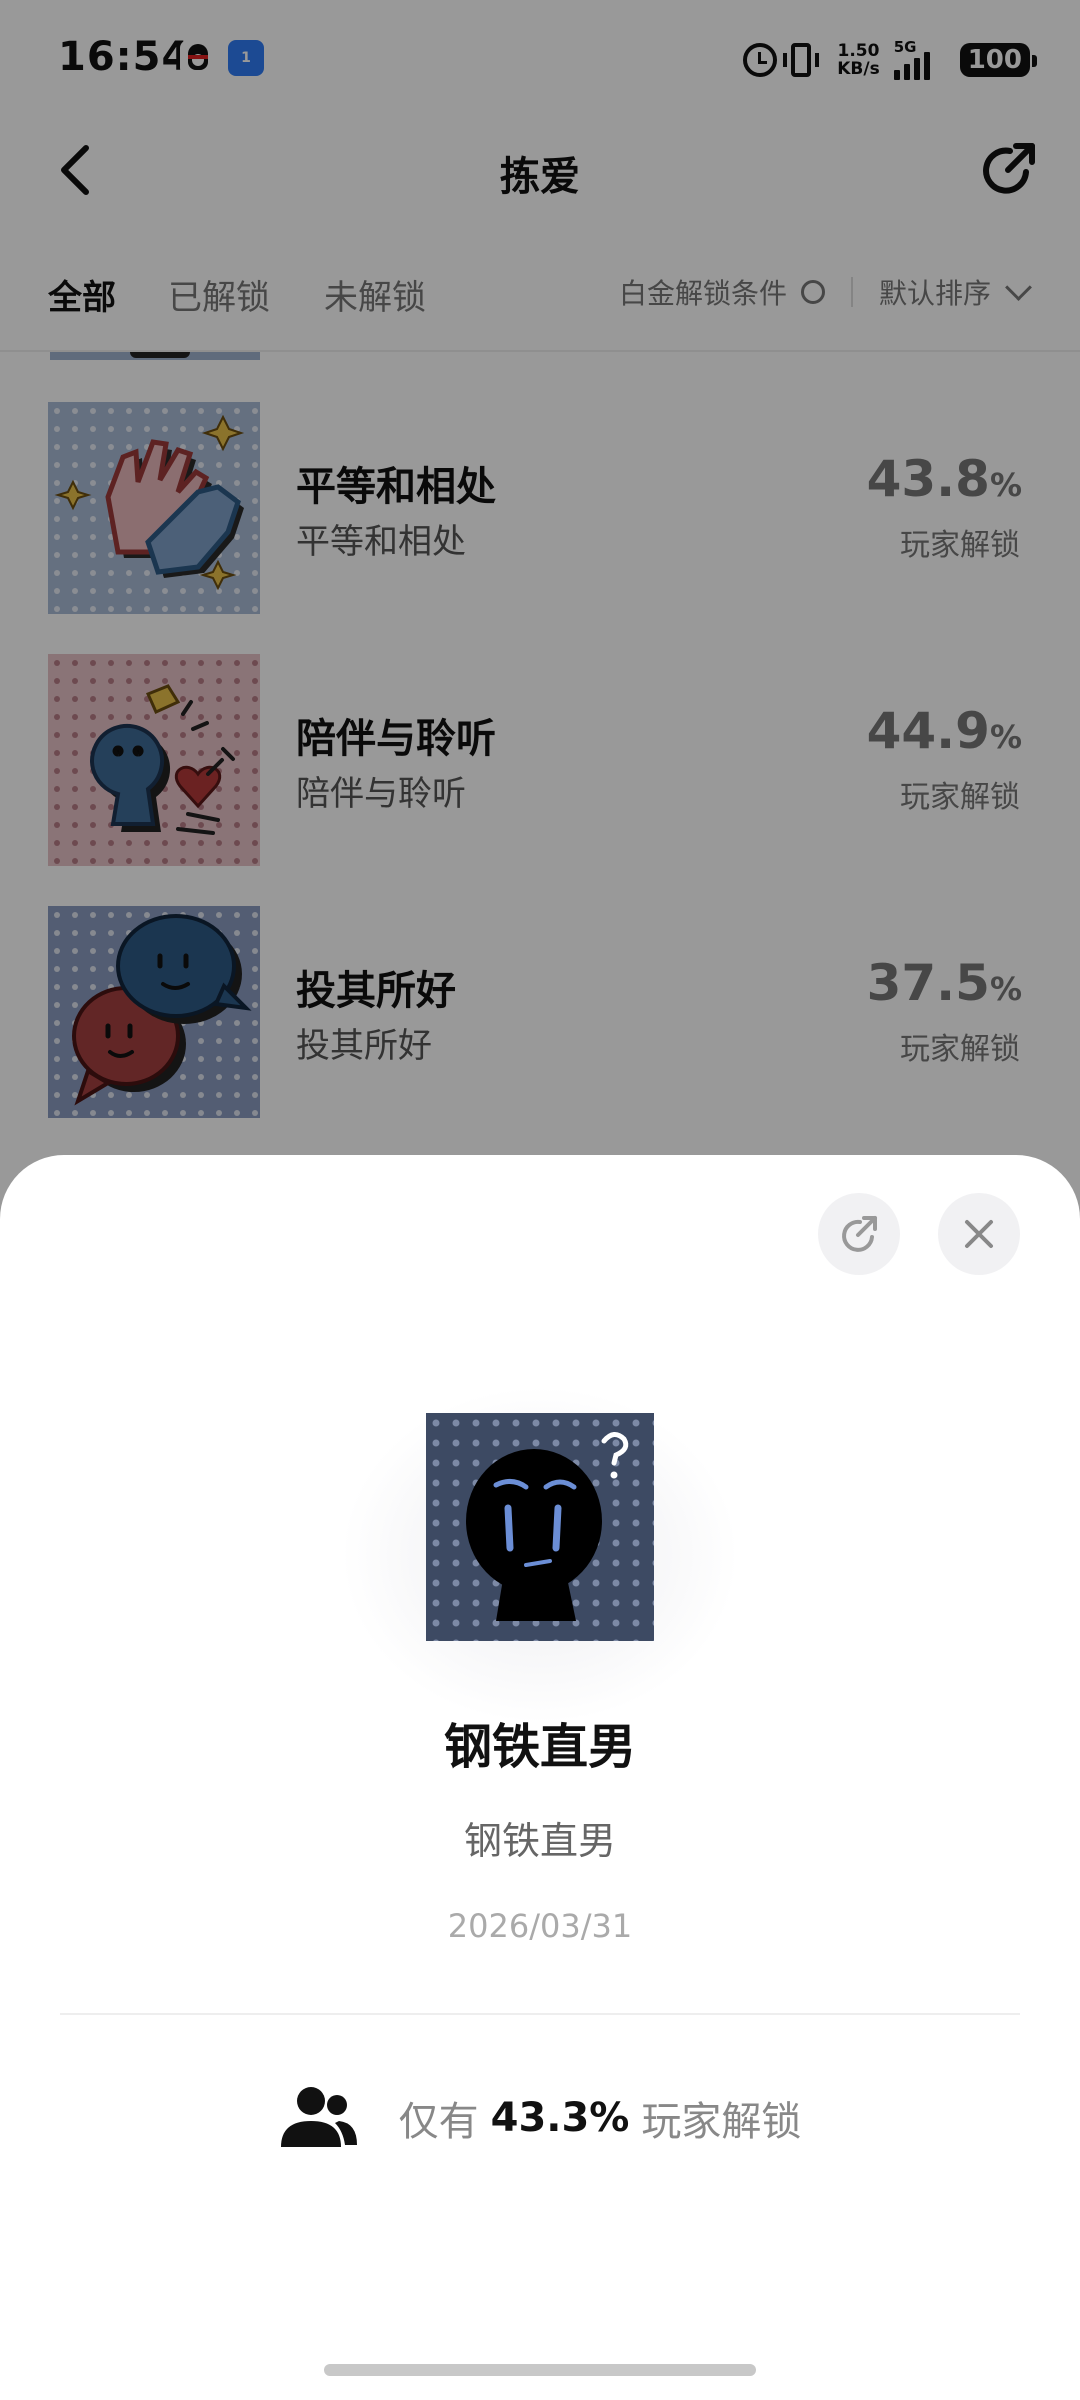 The width and height of the screenshot is (1080, 2400). Describe the element at coordinates (539, 1747) in the screenshot. I see `badge-title: 钢铁直男` at that location.